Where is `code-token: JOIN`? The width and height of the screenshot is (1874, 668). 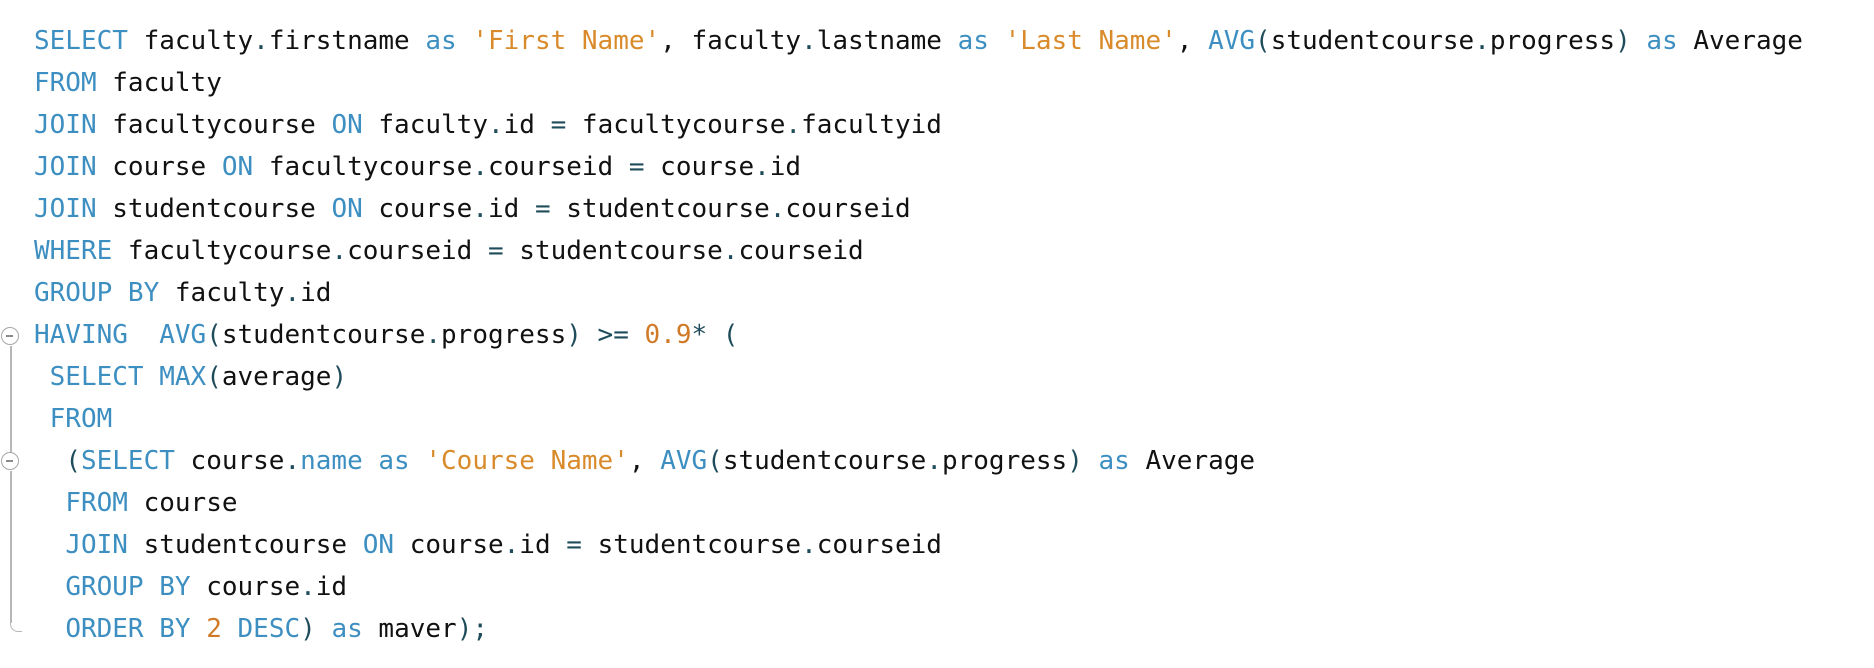 code-token: JOIN is located at coordinates (96, 545).